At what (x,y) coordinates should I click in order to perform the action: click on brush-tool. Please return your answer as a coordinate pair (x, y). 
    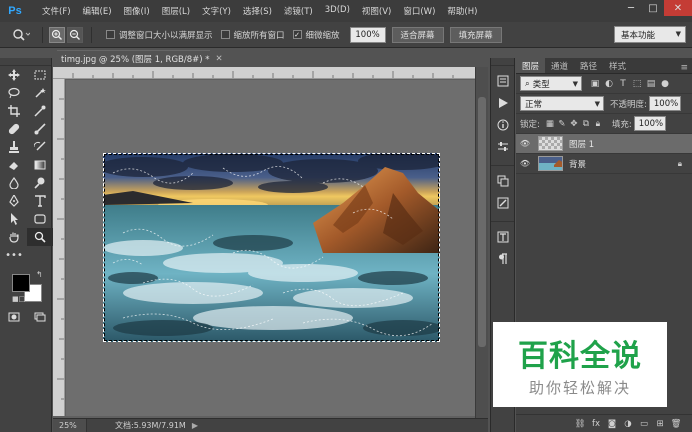
    Looking at the image, I should click on (40, 129).